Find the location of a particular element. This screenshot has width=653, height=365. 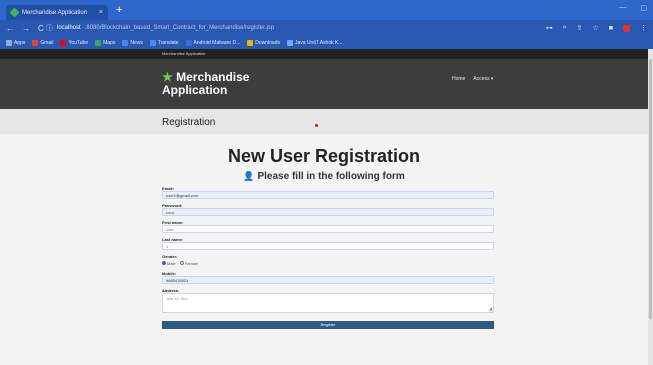

java-icon is located at coordinates (289, 42).